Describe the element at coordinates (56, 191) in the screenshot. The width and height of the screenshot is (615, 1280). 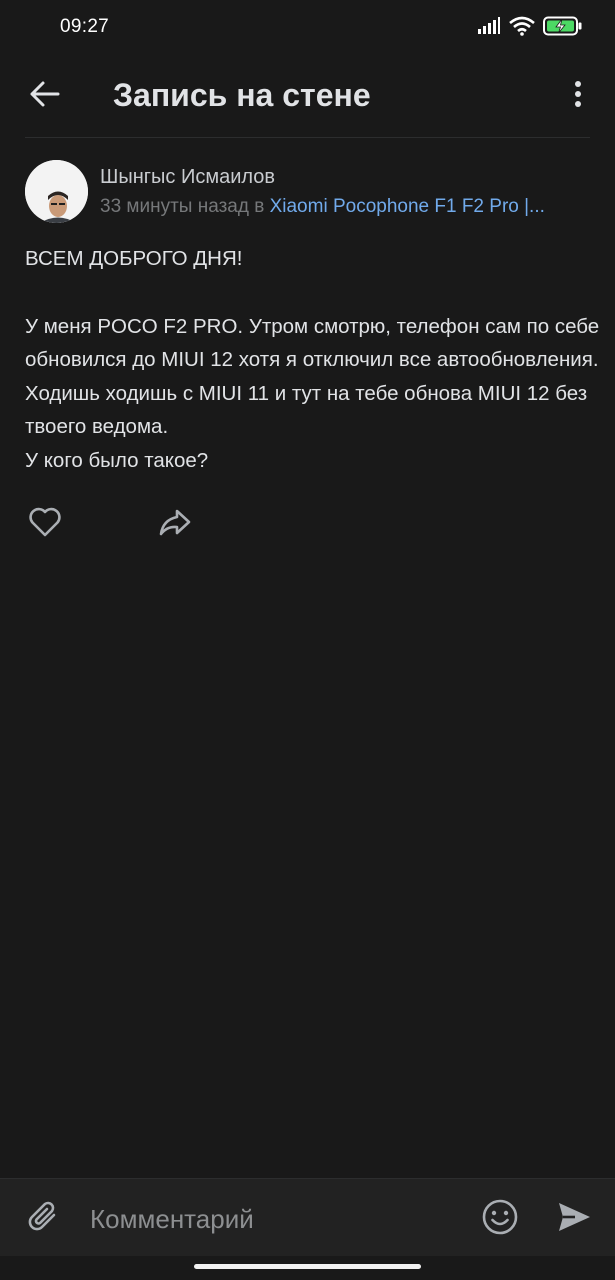
I see `avatar` at that location.